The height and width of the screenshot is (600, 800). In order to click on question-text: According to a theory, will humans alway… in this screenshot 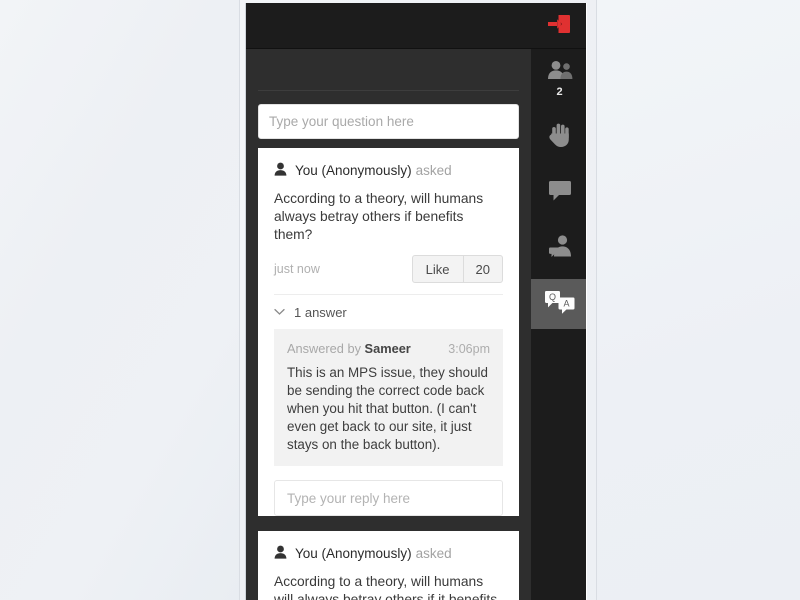, I will do `click(379, 216)`.